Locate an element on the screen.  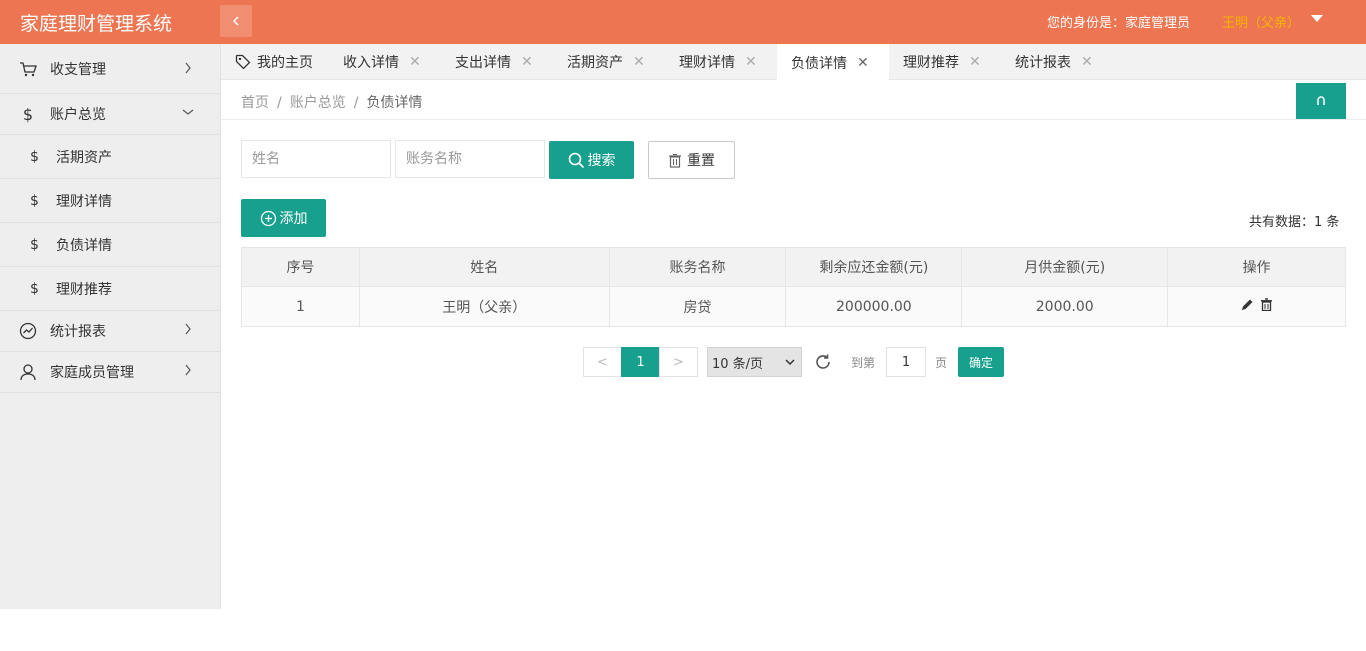
goto-confirm-button: 确定 is located at coordinates (981, 362).